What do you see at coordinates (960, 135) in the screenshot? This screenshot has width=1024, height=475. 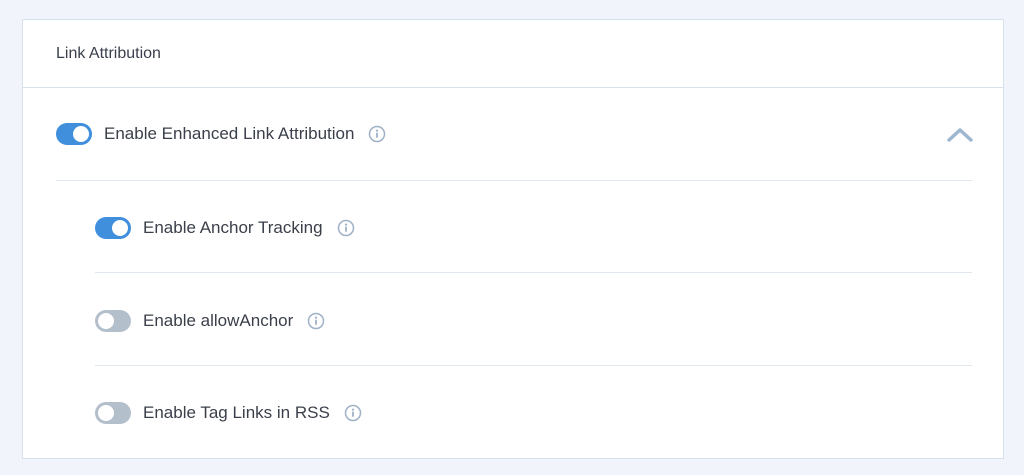 I see `chevron-up-icon` at bounding box center [960, 135].